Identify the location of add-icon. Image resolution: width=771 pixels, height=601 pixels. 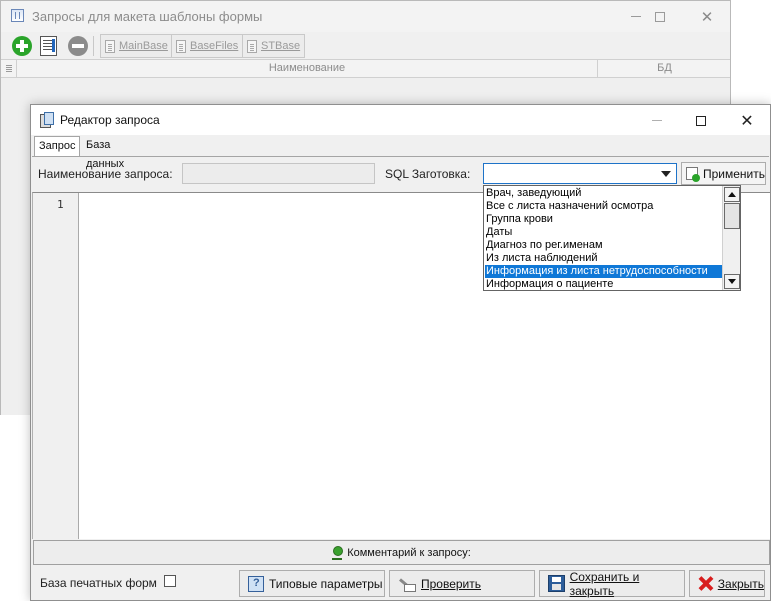
(22, 46).